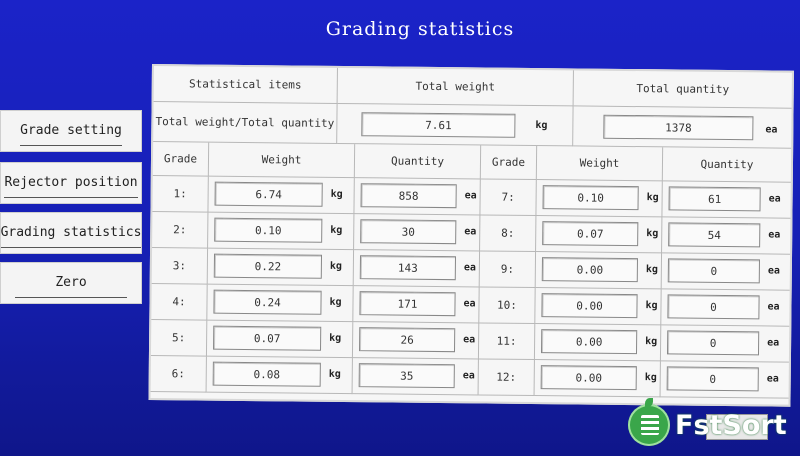  Describe the element at coordinates (266, 374) in the screenshot. I see `weight-field: 0.08` at that location.